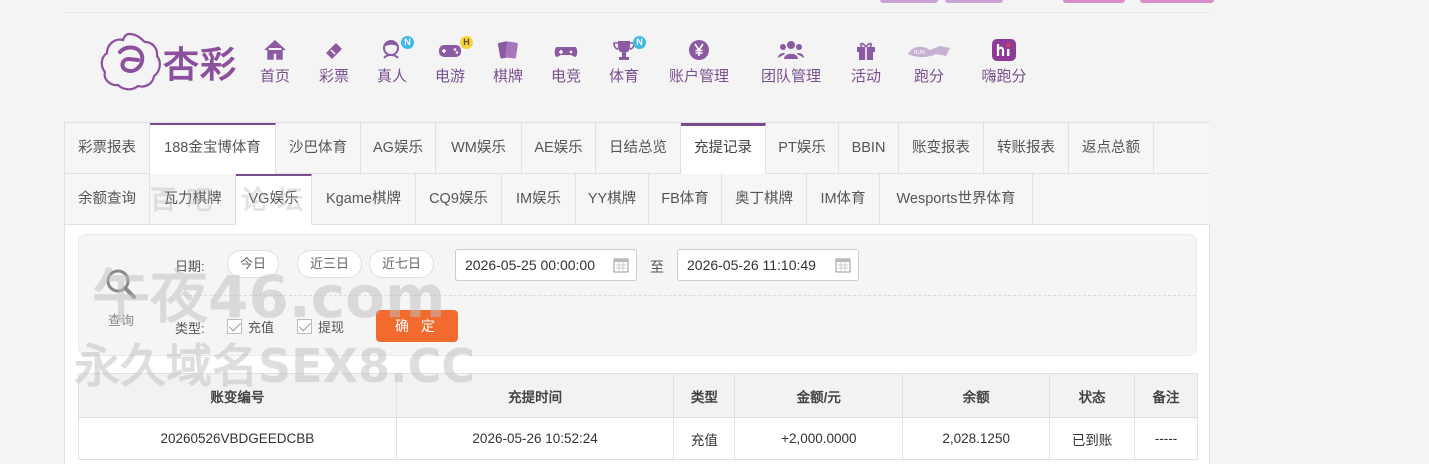 The image size is (1429, 464). What do you see at coordinates (417, 326) in the screenshot?
I see `confirm-button: 确 定` at bounding box center [417, 326].